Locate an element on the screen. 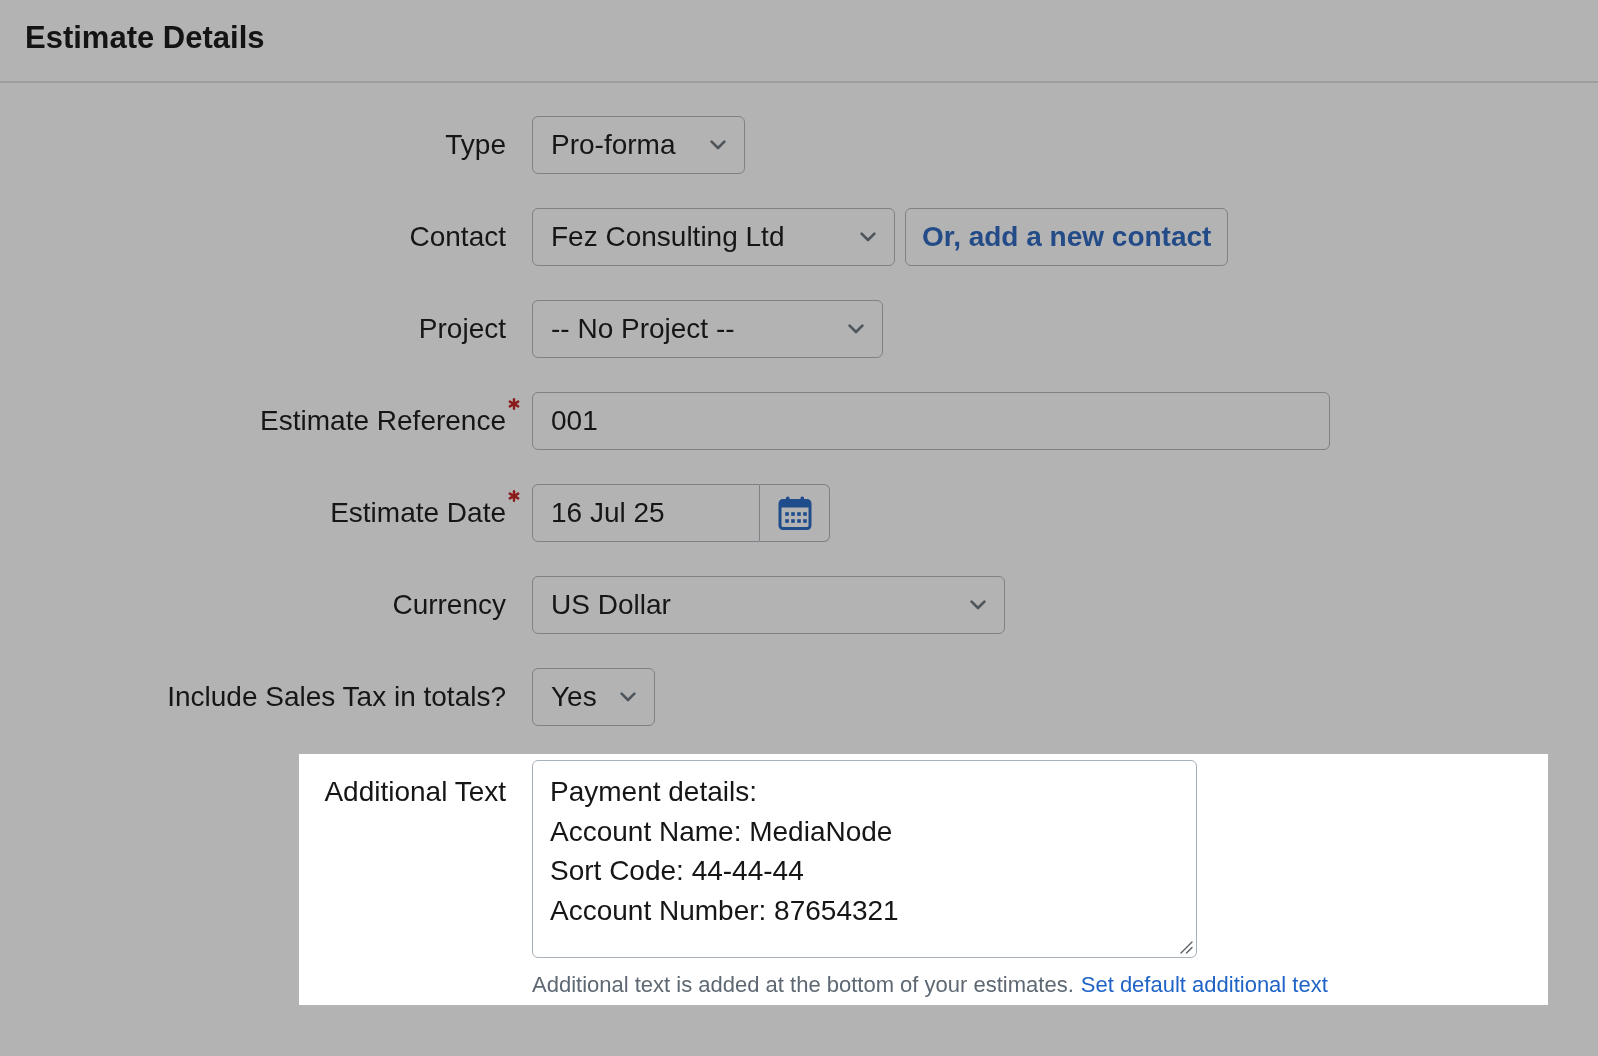 The height and width of the screenshot is (1056, 1598). field-label: Type is located at coordinates (475, 145).